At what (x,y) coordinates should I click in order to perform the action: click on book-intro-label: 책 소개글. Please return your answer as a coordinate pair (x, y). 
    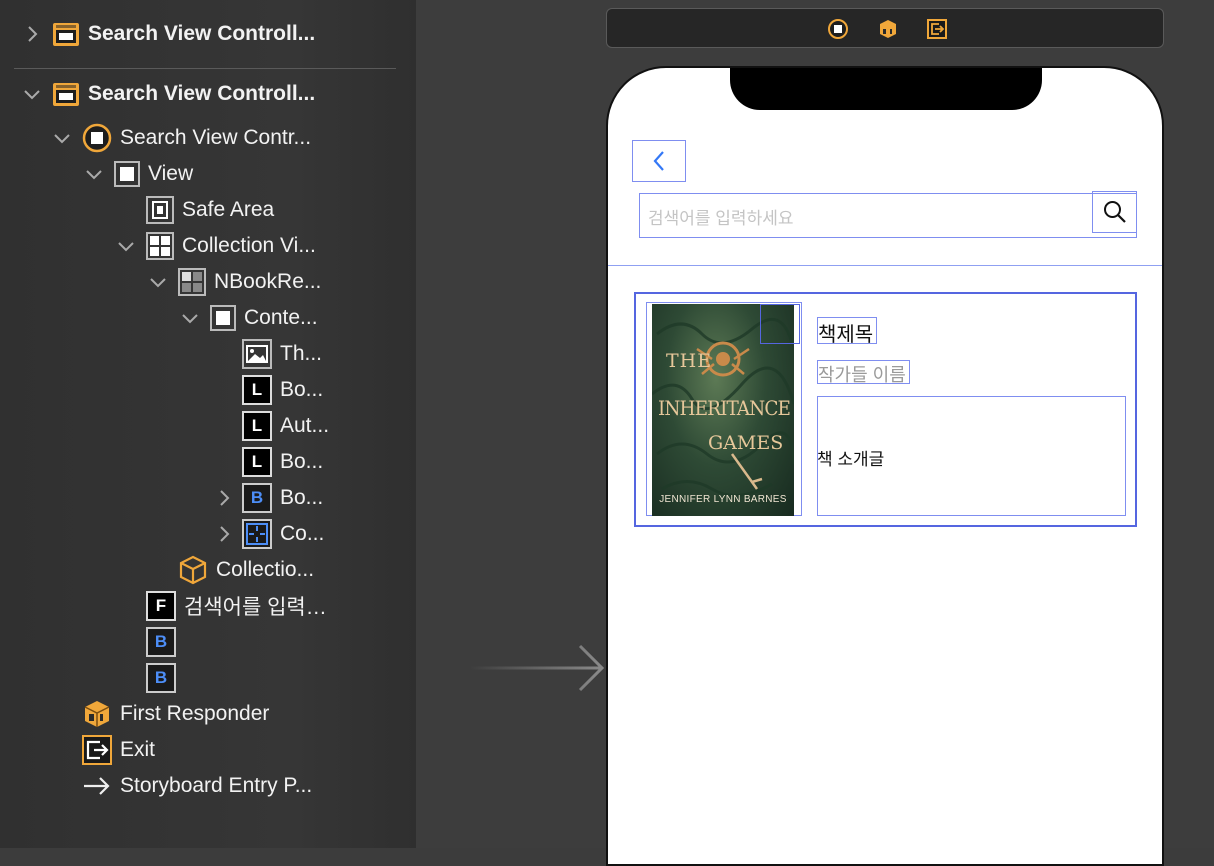
    Looking at the image, I should click on (851, 459).